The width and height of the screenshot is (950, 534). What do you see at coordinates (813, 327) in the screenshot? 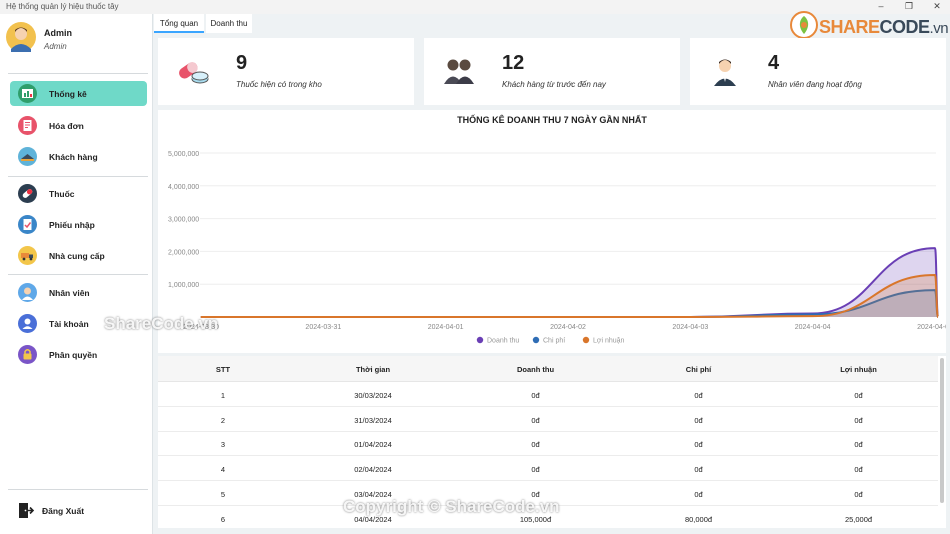
I see `x-tick-label: 2024-04-04` at bounding box center [813, 327].